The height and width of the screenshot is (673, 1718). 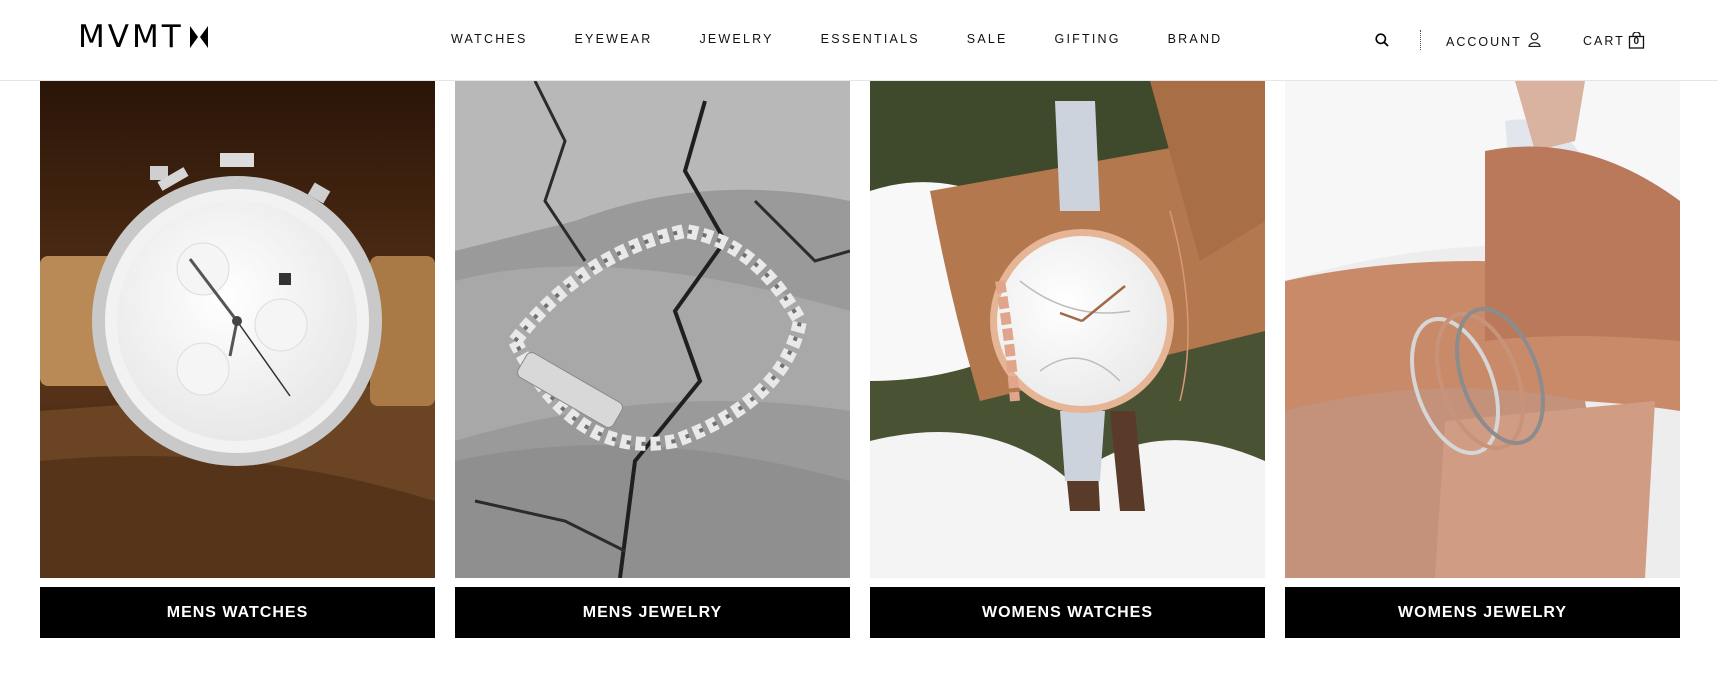 I want to click on mens-watches-button: MENS WATCHES, so click(x=237, y=612).